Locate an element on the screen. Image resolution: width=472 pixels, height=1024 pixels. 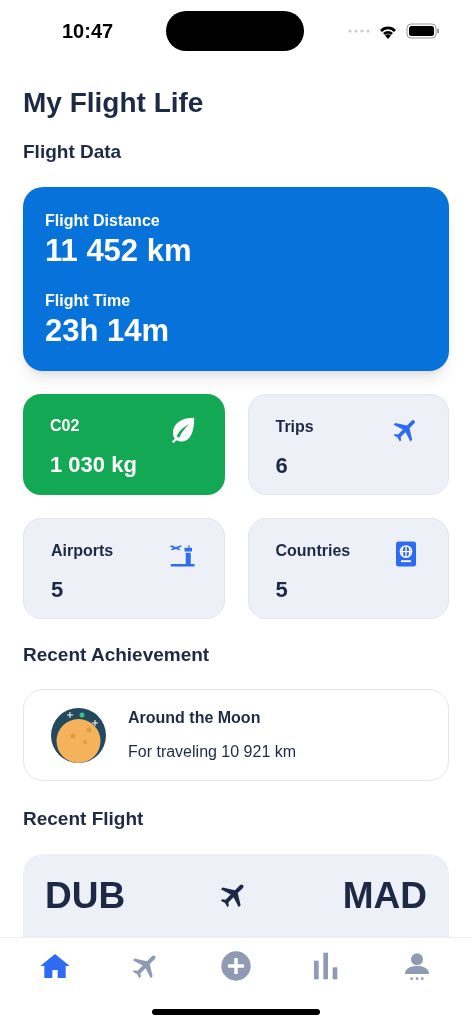
stat-card: Trips 6 is located at coordinates (348, 444).